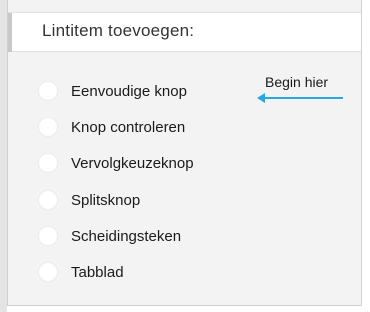 This screenshot has height=312, width=370. I want to click on left-rail, so click(3, 156).